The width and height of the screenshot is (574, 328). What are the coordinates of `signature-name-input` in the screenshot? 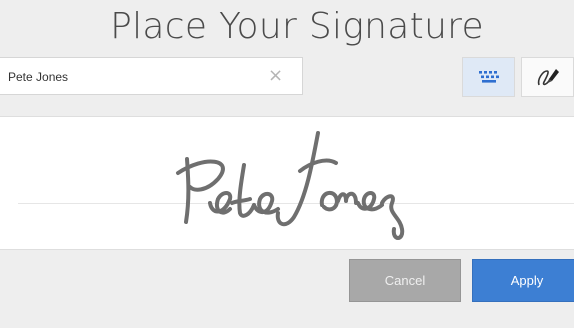 It's located at (133, 77).